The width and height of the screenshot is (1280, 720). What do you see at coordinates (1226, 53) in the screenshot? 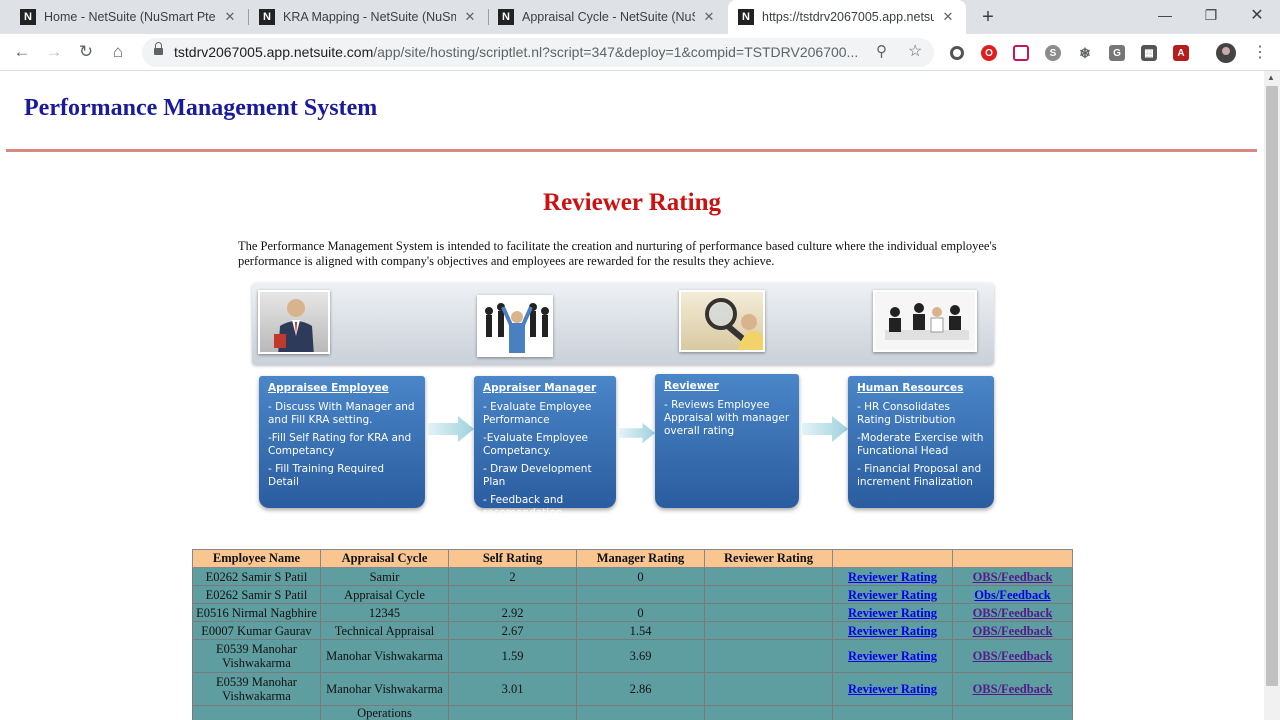
I see `profile-avatar` at bounding box center [1226, 53].